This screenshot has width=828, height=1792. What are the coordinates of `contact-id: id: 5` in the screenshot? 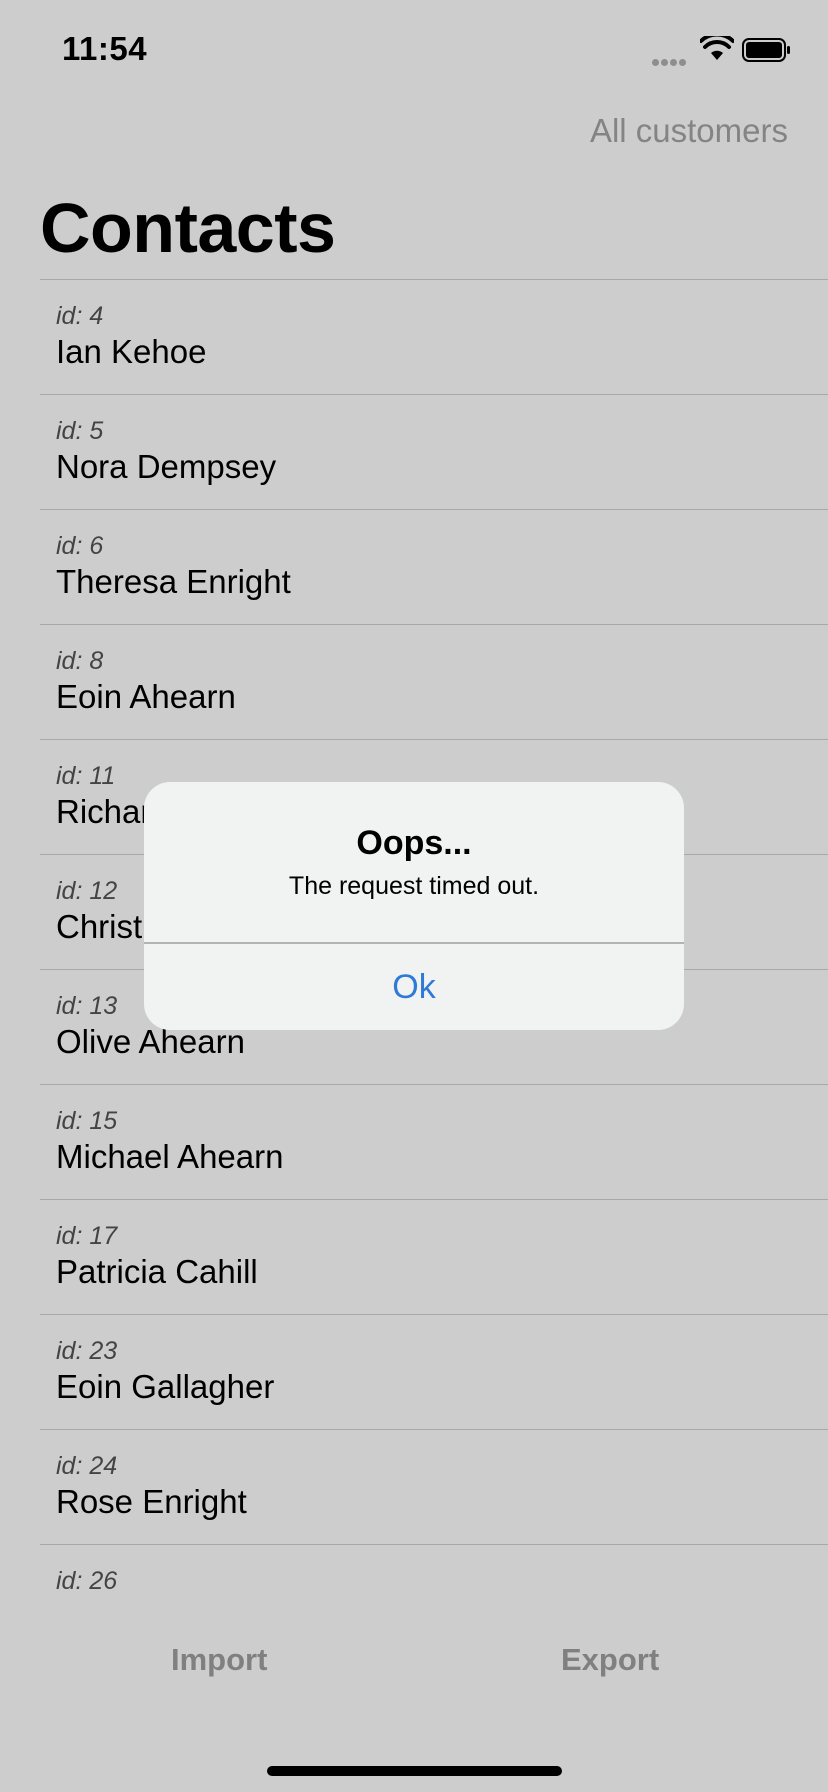 It's located at (80, 431).